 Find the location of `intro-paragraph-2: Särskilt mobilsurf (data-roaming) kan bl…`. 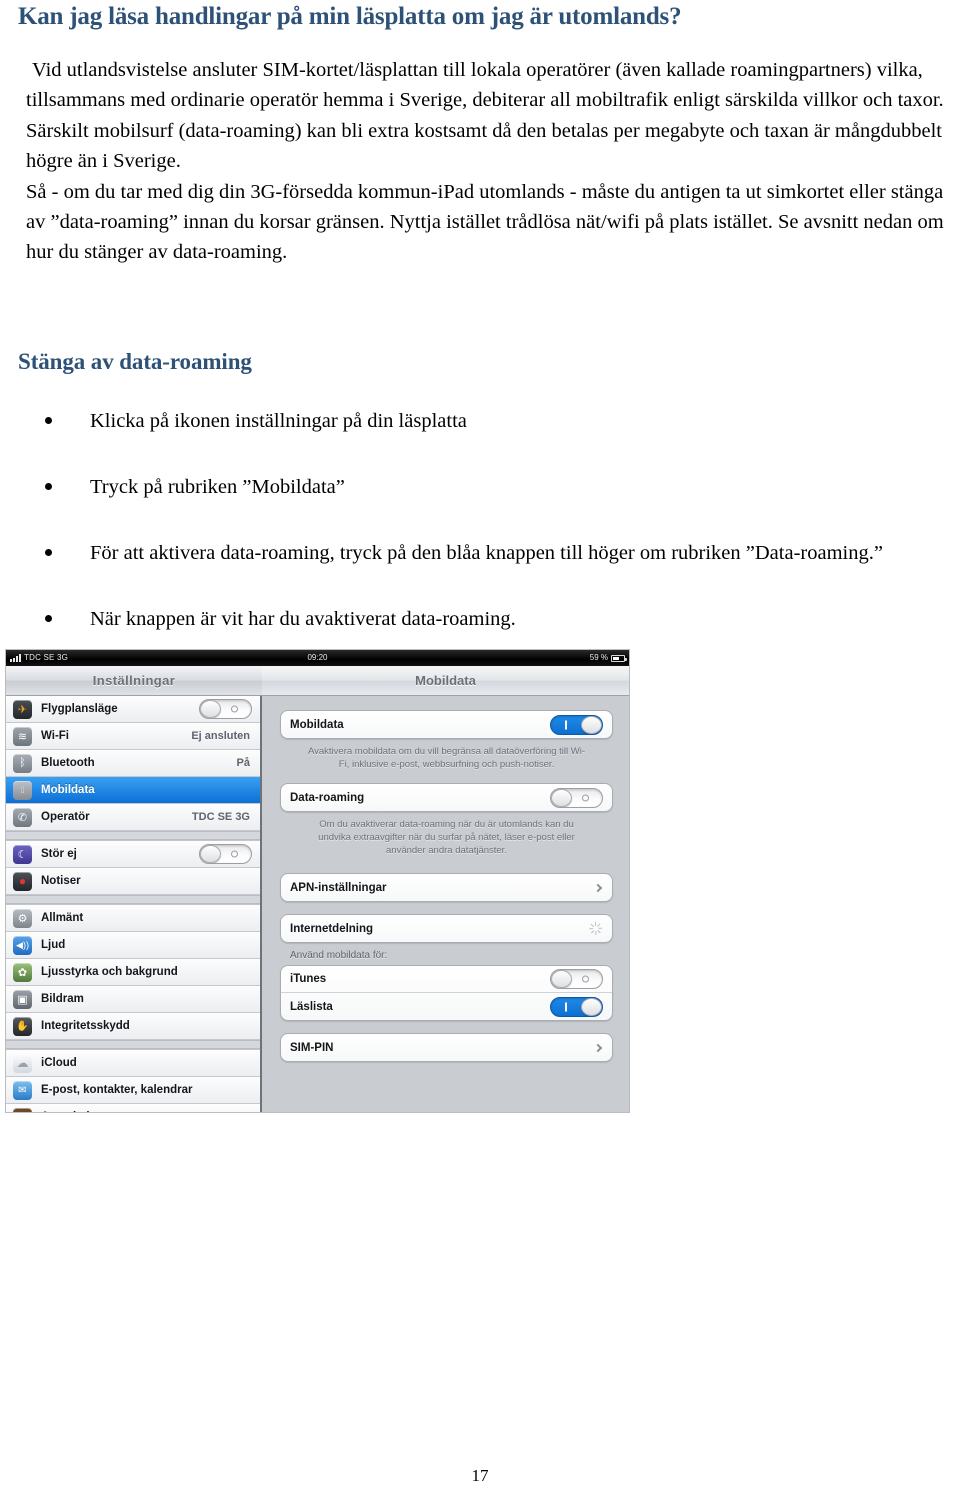

intro-paragraph-2: Särskilt mobilsurf (data-roaming) kan bl… is located at coordinates (484, 146).